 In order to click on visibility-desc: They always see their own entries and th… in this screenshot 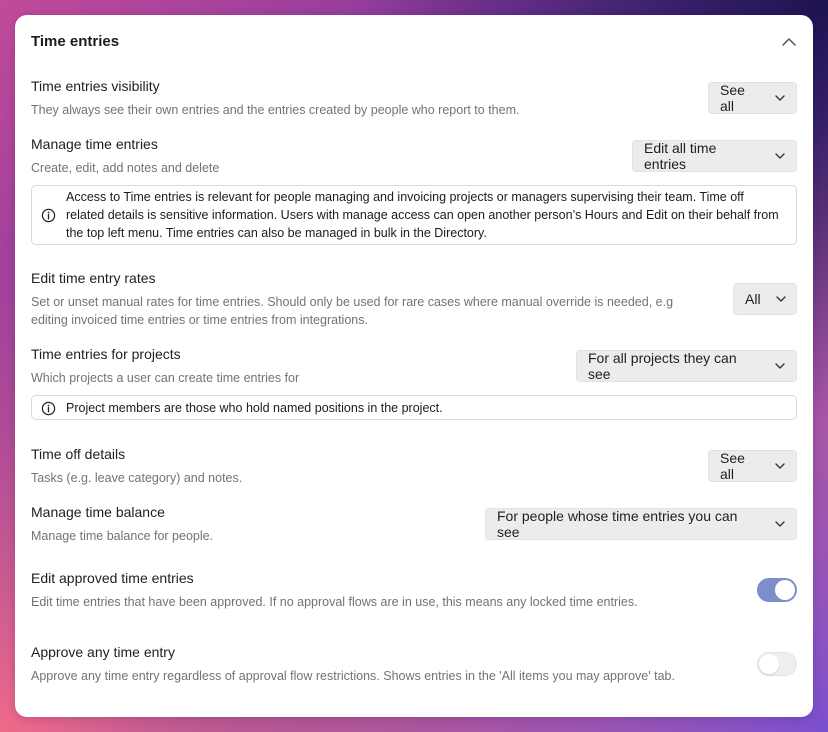, I will do `click(275, 110)`.